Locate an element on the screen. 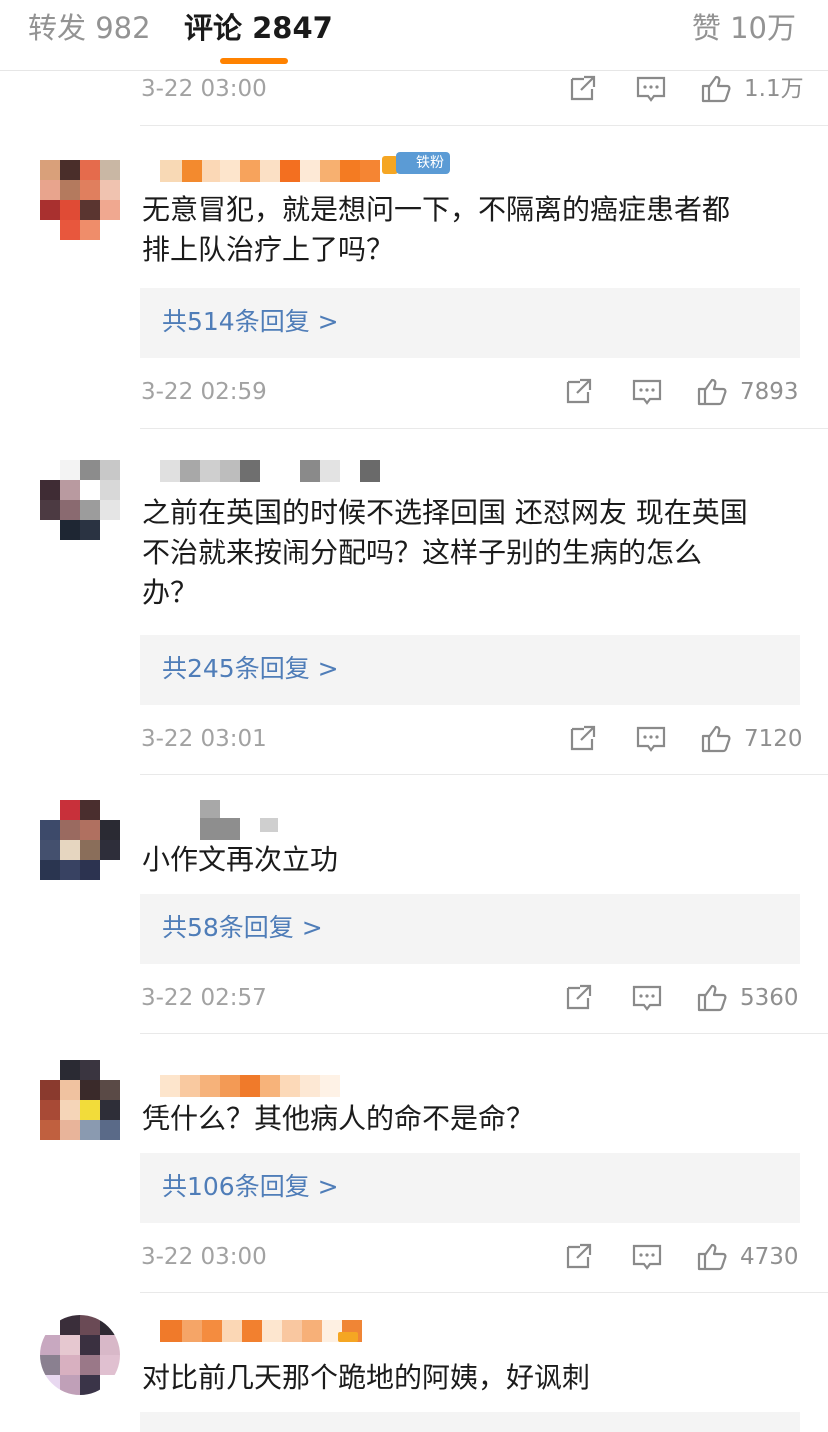 This screenshot has height=1432, width=828. like-count: 4730 is located at coordinates (769, 1257).